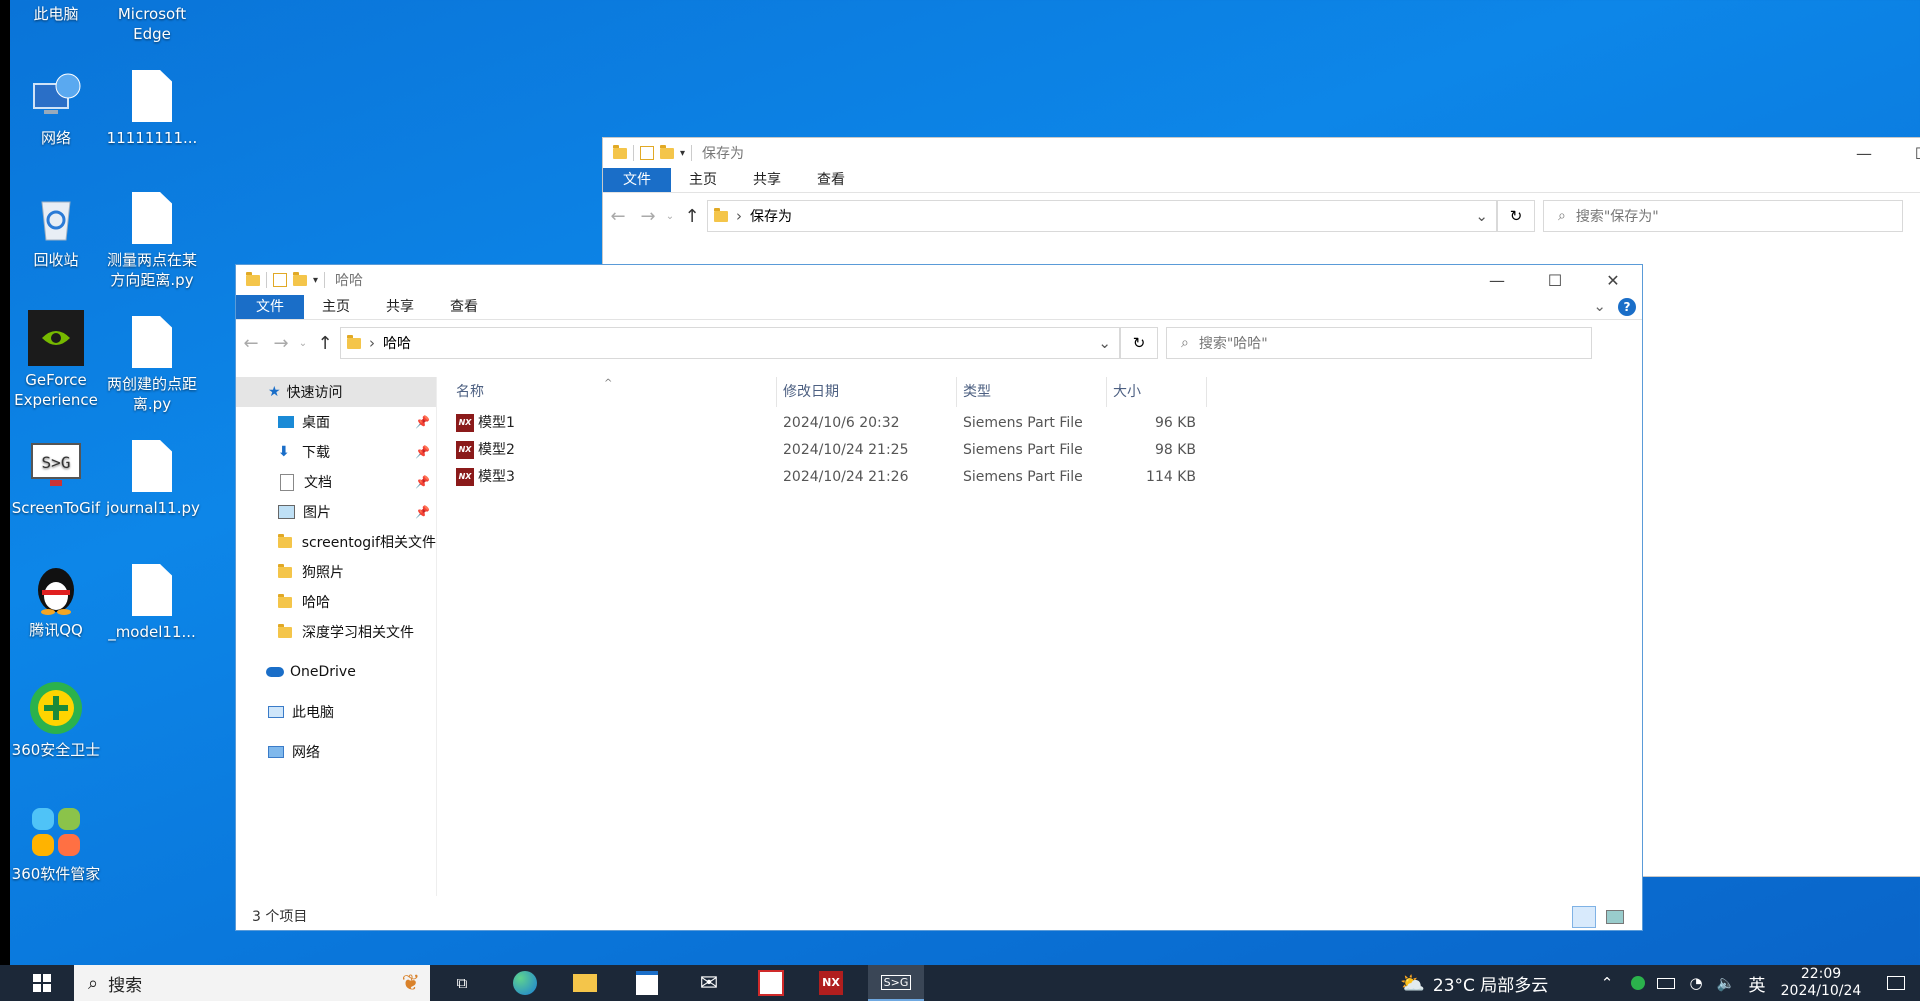 The height and width of the screenshot is (1001, 1920). What do you see at coordinates (730, 343) in the screenshot?
I see `address-bar: › 哈哈 ⌄` at bounding box center [730, 343].